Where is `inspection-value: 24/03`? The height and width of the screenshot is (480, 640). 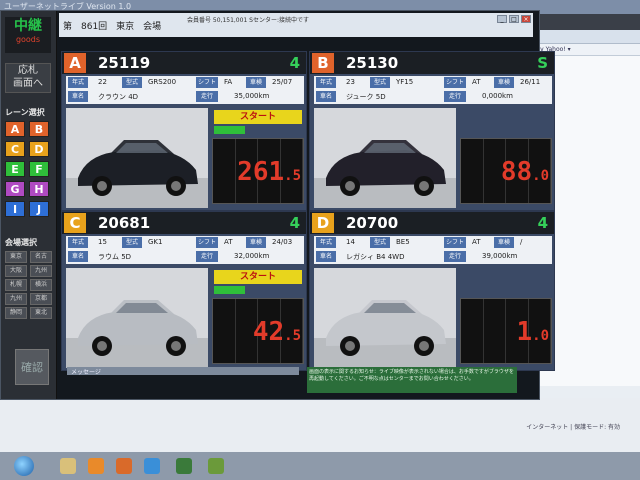
inspection-value: 24/03 is located at coordinates (282, 242).